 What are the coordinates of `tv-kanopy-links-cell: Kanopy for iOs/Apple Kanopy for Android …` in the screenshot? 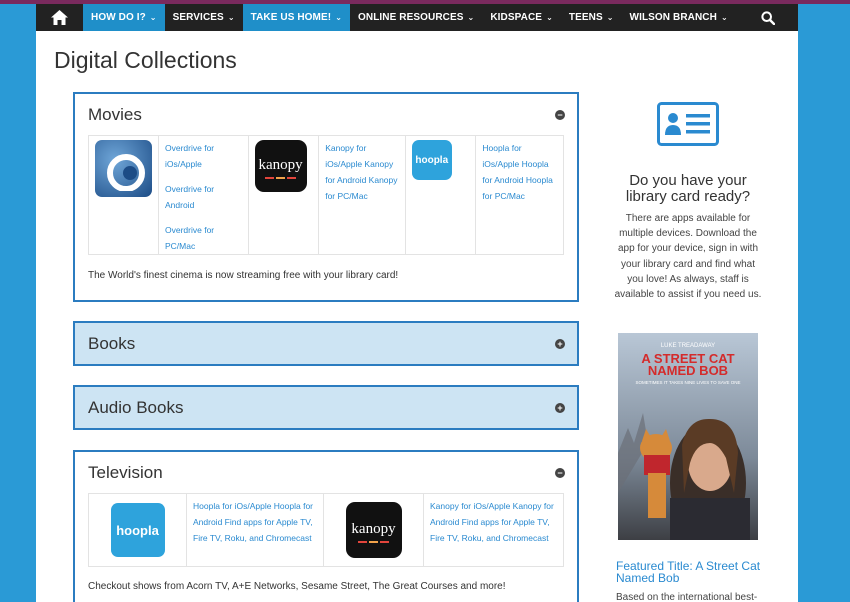 It's located at (493, 530).